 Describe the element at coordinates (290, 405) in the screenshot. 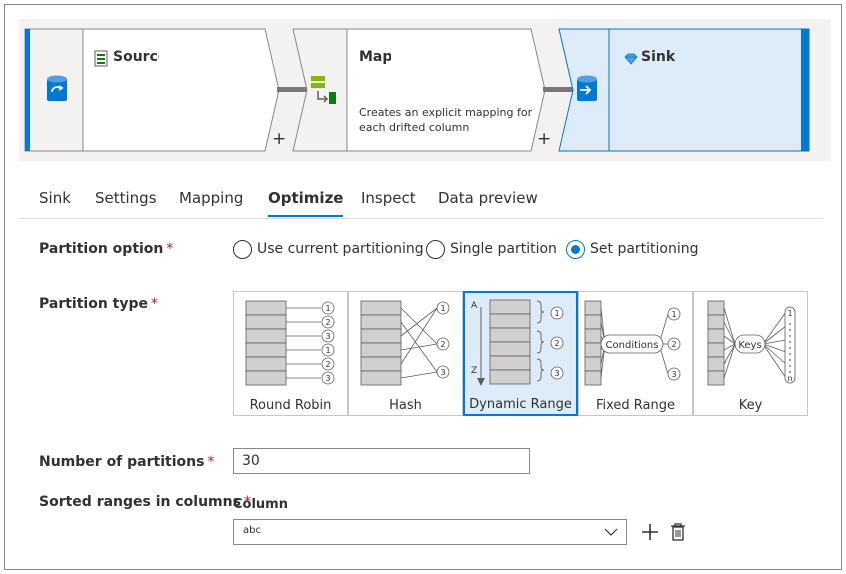

I see `tile-label: Round Robin` at that location.